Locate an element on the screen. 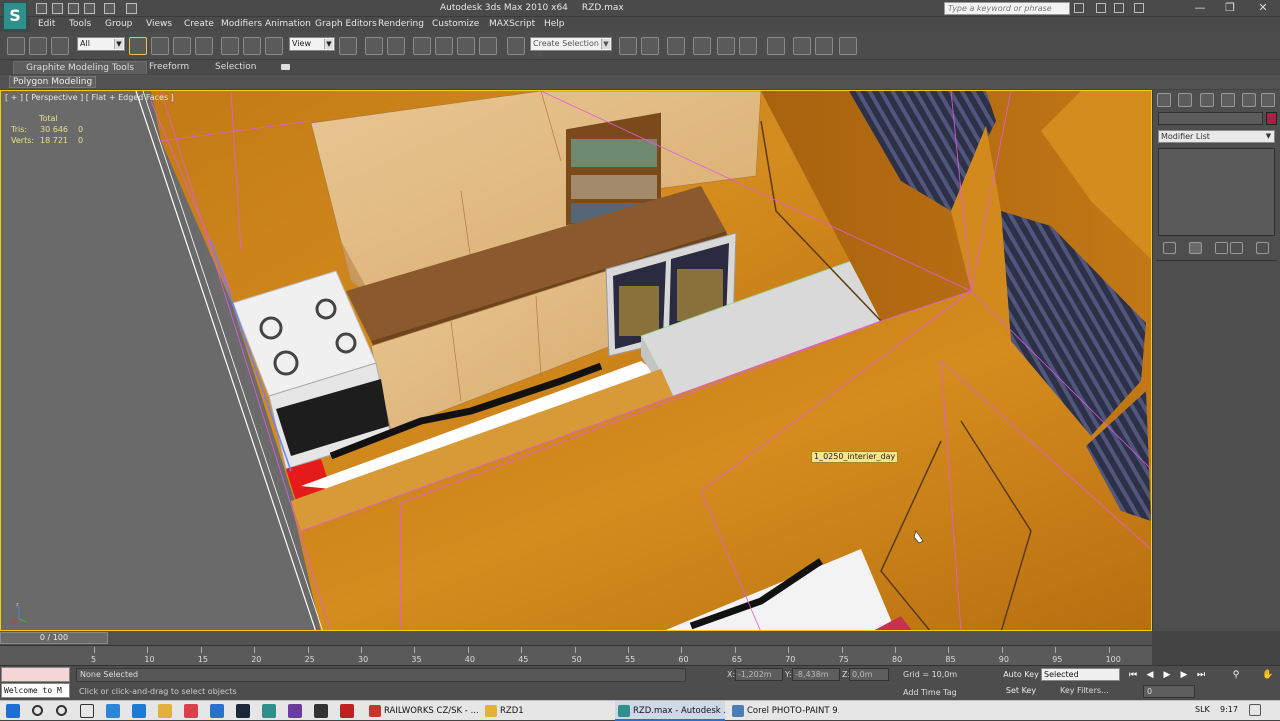  utilities-panel-icon is located at coordinates (1268, 100).